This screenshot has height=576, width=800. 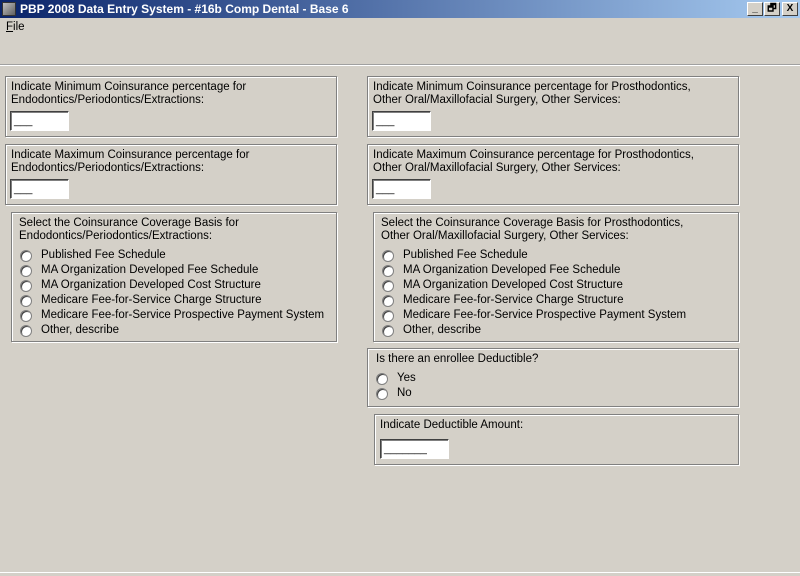 I want to click on left-basis-option: Published Fee Schedule, so click(x=93, y=255).